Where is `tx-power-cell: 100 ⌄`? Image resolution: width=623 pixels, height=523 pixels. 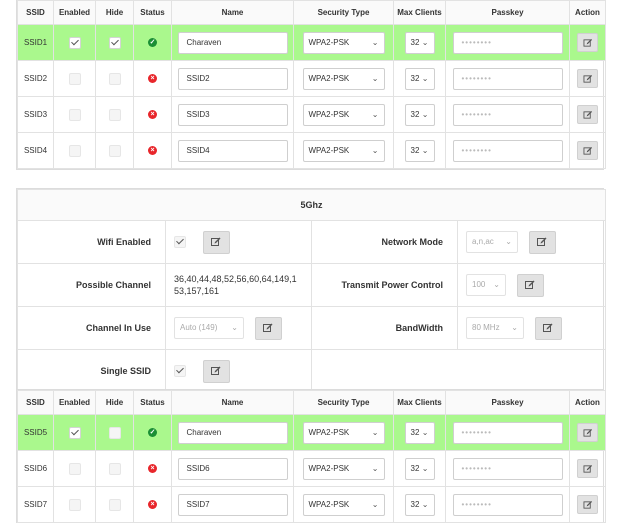
tx-power-cell: 100 ⌄ is located at coordinates (531, 285).